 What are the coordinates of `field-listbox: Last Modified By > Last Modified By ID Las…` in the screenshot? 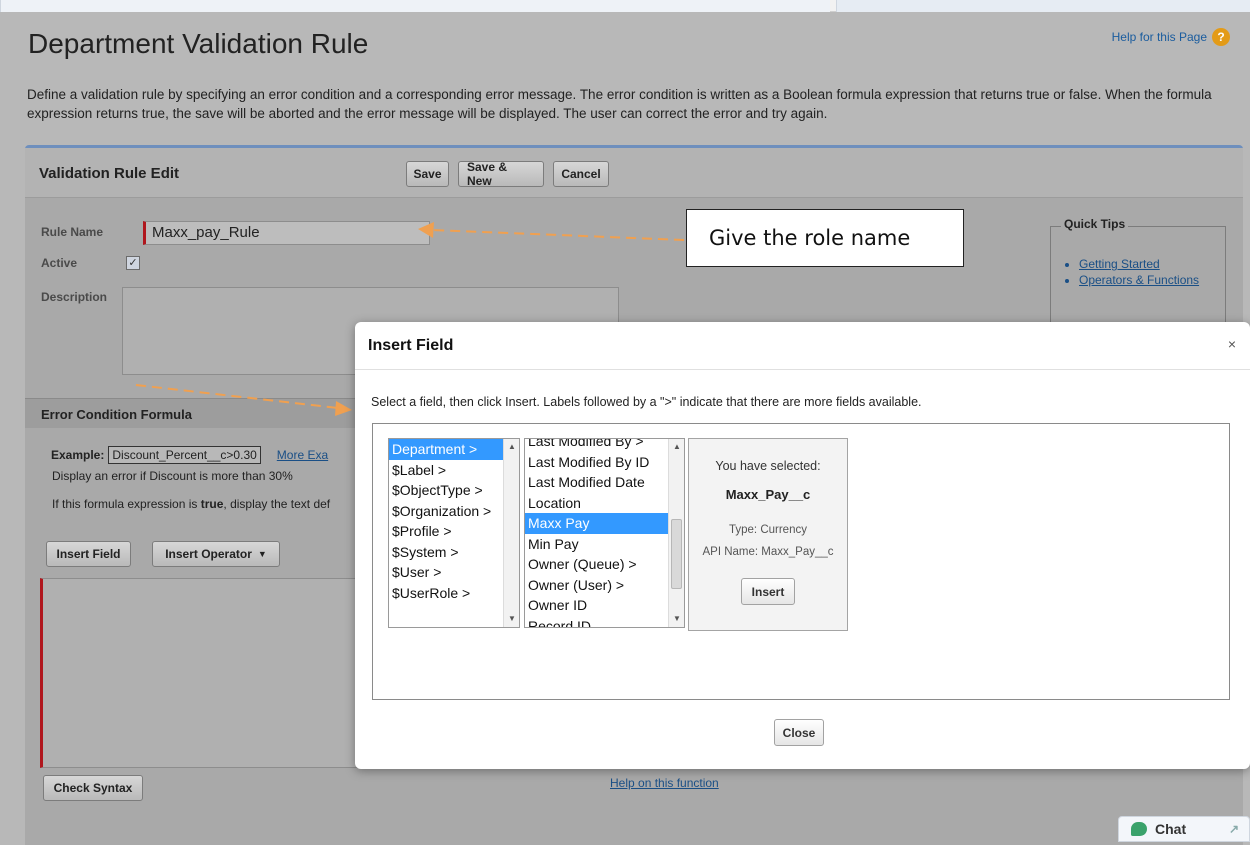 It's located at (604, 533).